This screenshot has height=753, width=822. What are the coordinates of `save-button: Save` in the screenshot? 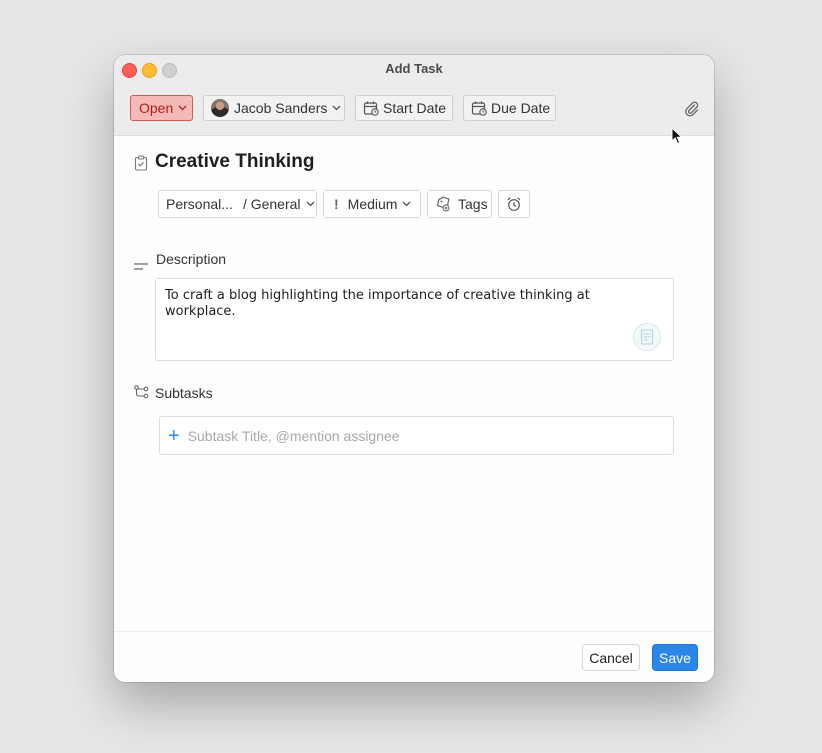 It's located at (675, 657).